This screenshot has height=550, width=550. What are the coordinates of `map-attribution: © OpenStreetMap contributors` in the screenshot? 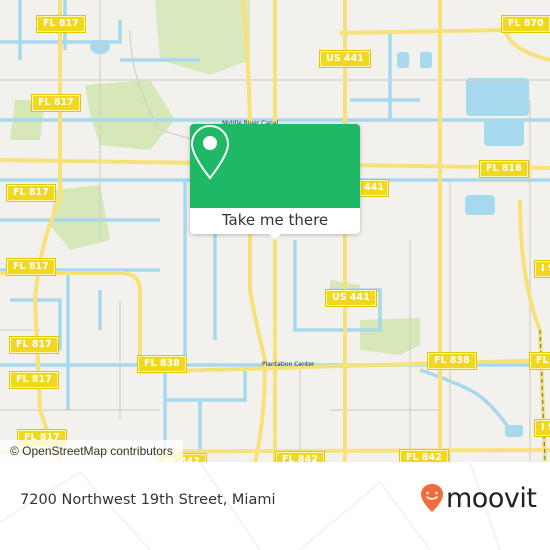 It's located at (91, 451).